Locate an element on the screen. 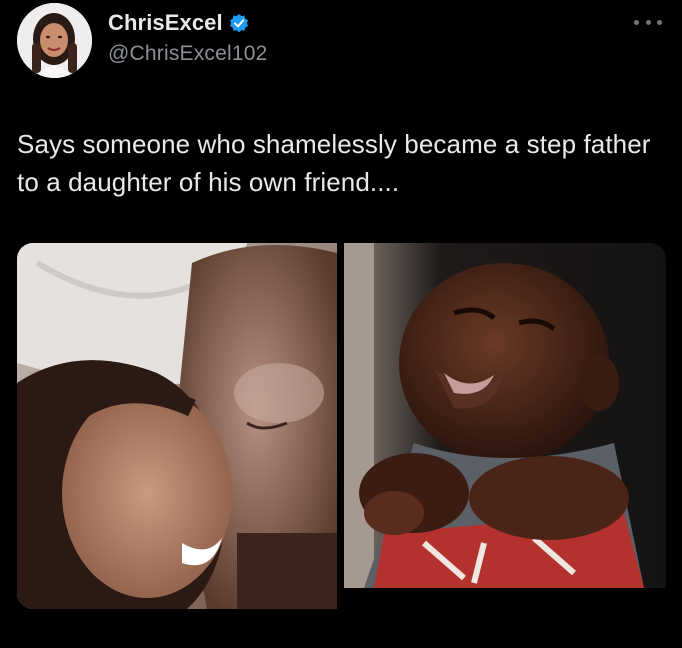 This screenshot has height=648, width=682. user-info: ChrisExcel @ChrisExcel102 is located at coordinates (188, 37).